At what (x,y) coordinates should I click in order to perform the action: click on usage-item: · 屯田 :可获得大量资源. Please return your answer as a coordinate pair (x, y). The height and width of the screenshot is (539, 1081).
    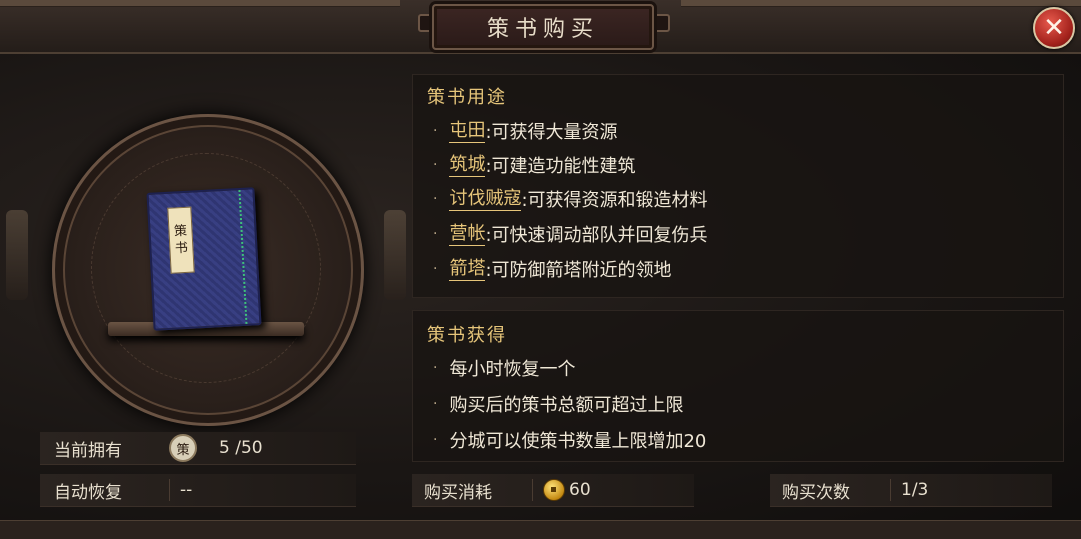
    Looking at the image, I should click on (525, 131).